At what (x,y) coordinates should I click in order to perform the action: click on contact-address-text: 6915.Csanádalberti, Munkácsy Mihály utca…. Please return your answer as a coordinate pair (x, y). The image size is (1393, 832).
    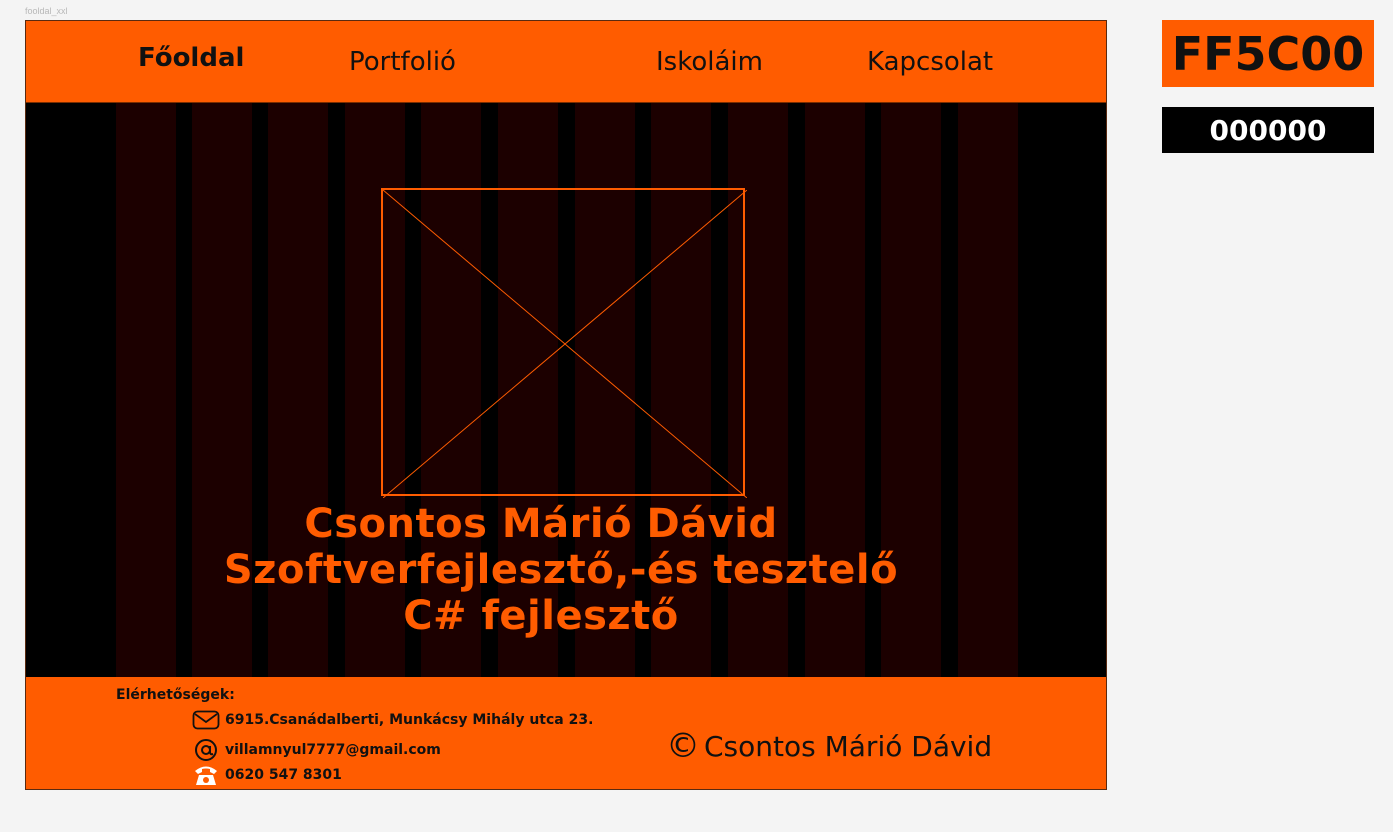
    Looking at the image, I should click on (409, 720).